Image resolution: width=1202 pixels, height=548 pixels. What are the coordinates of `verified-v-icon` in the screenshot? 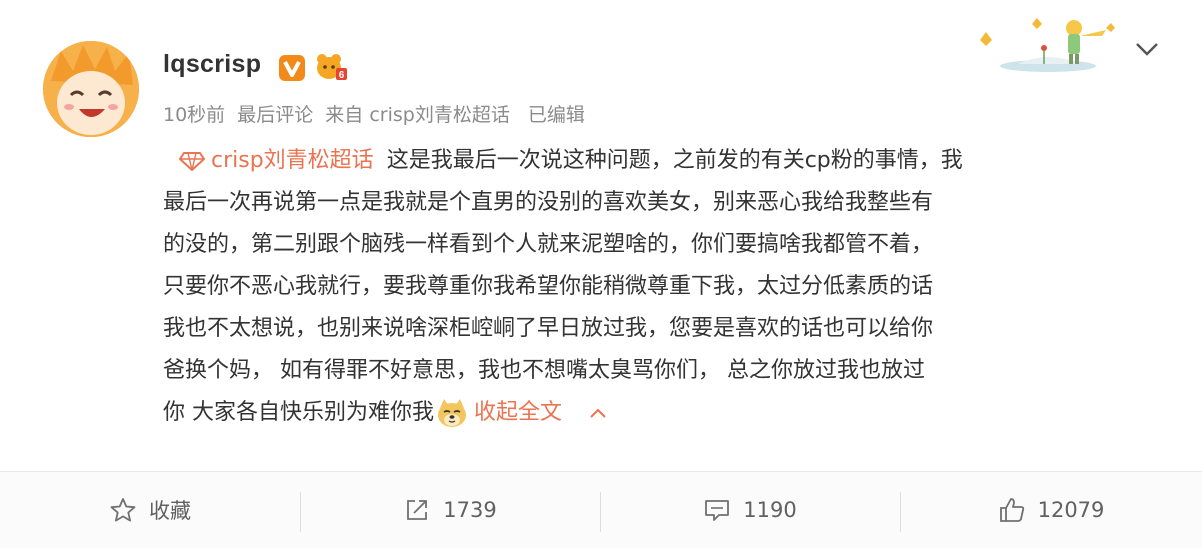 It's located at (292, 68).